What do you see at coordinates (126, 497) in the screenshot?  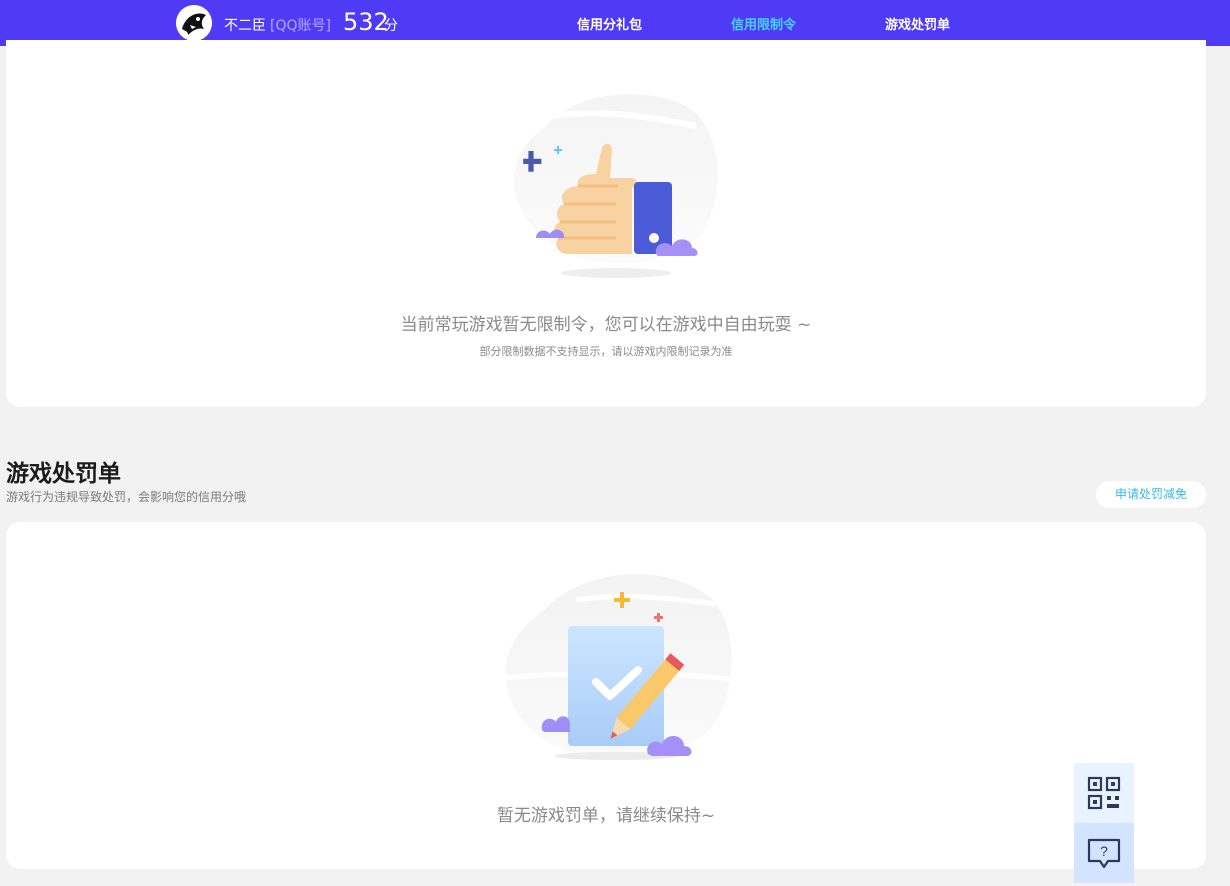 I see `penalty-section-description: 游戏行为违规导致处罚，会影响您的信用分哦` at bounding box center [126, 497].